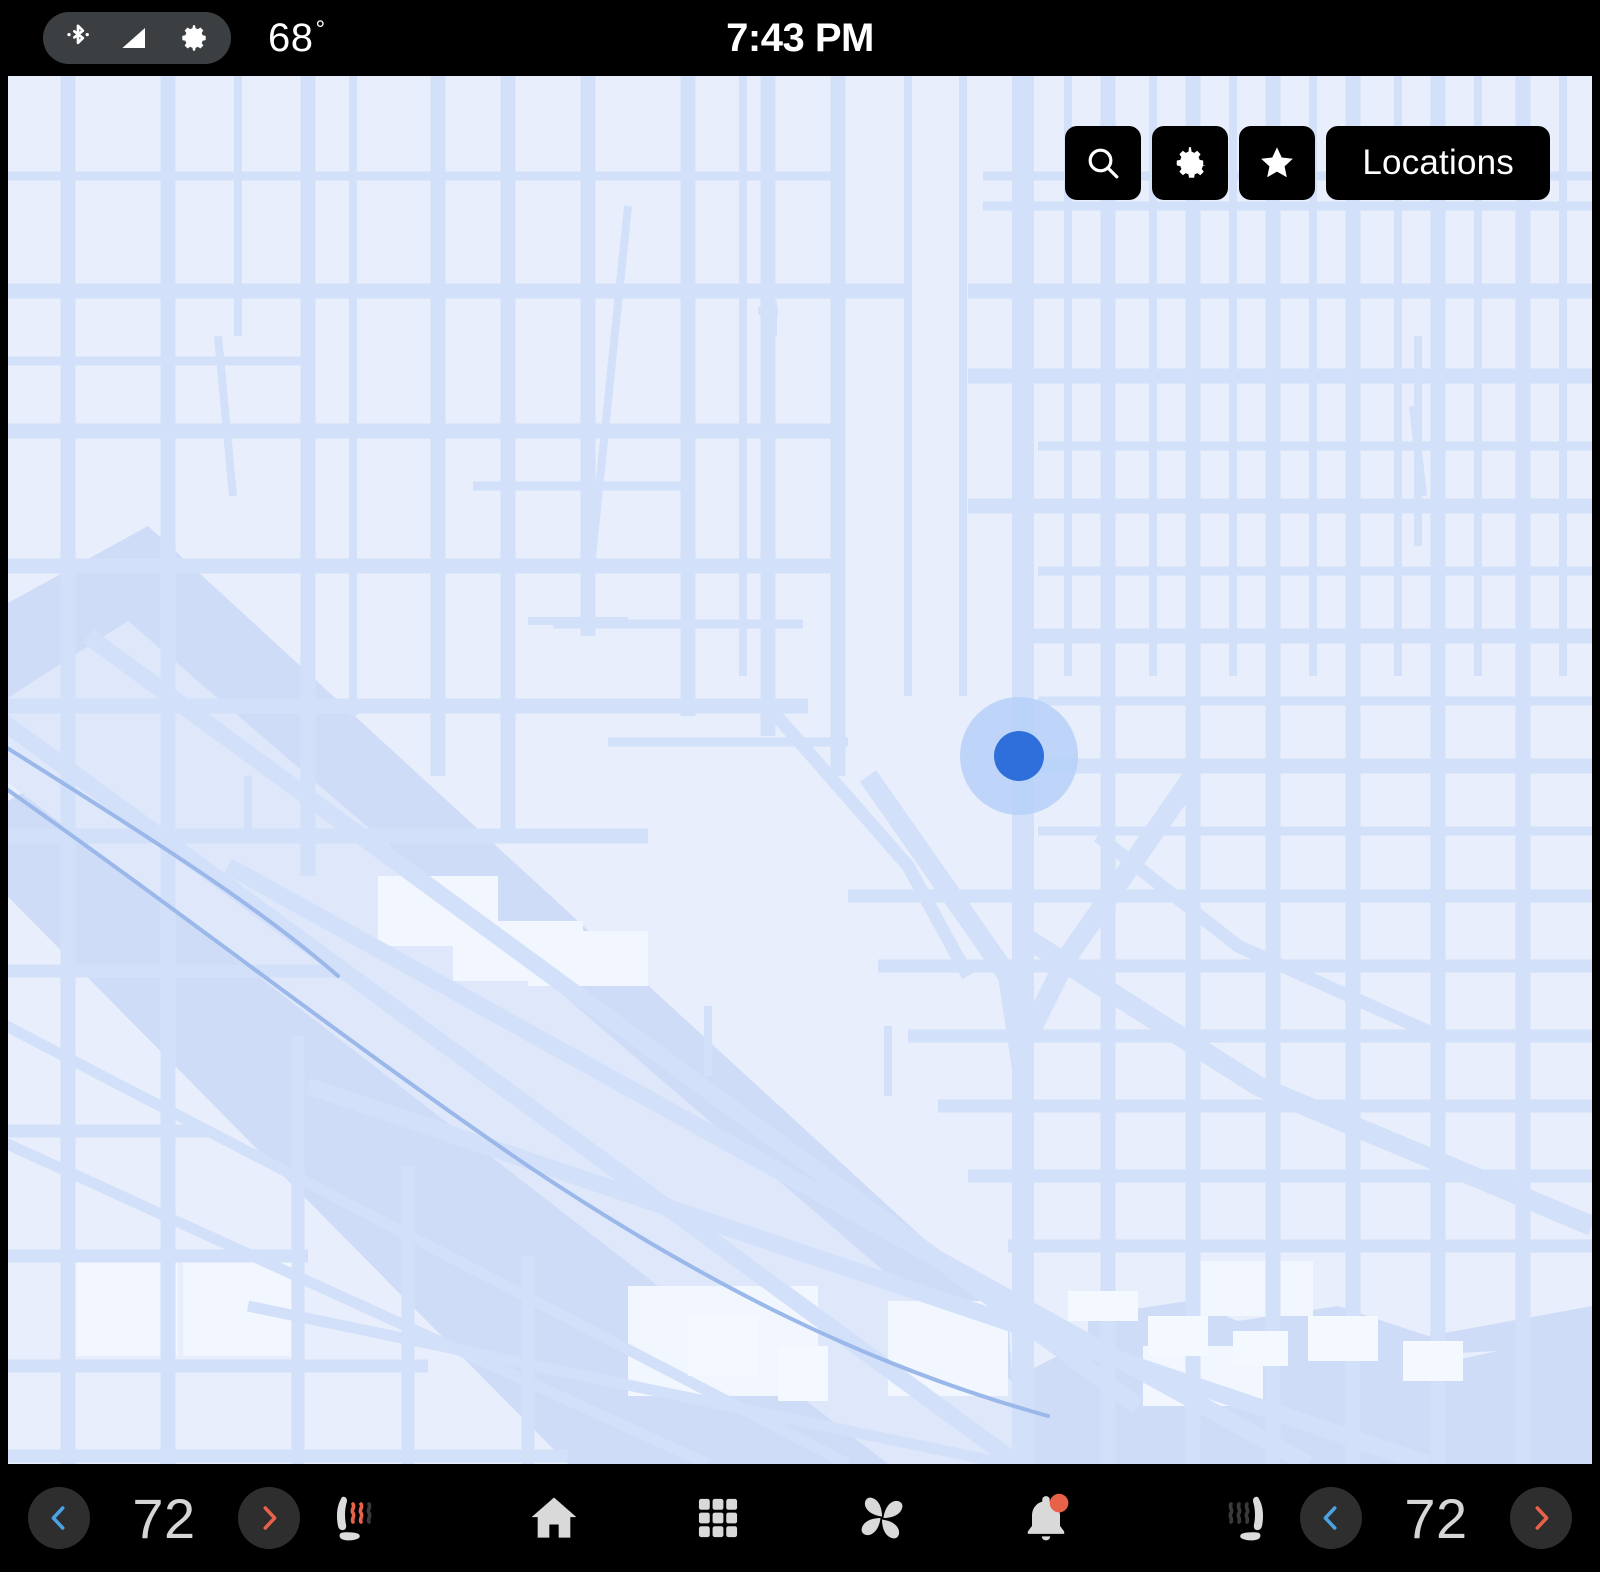 The width and height of the screenshot is (1600, 1572). I want to click on home-button, so click(554, 1518).